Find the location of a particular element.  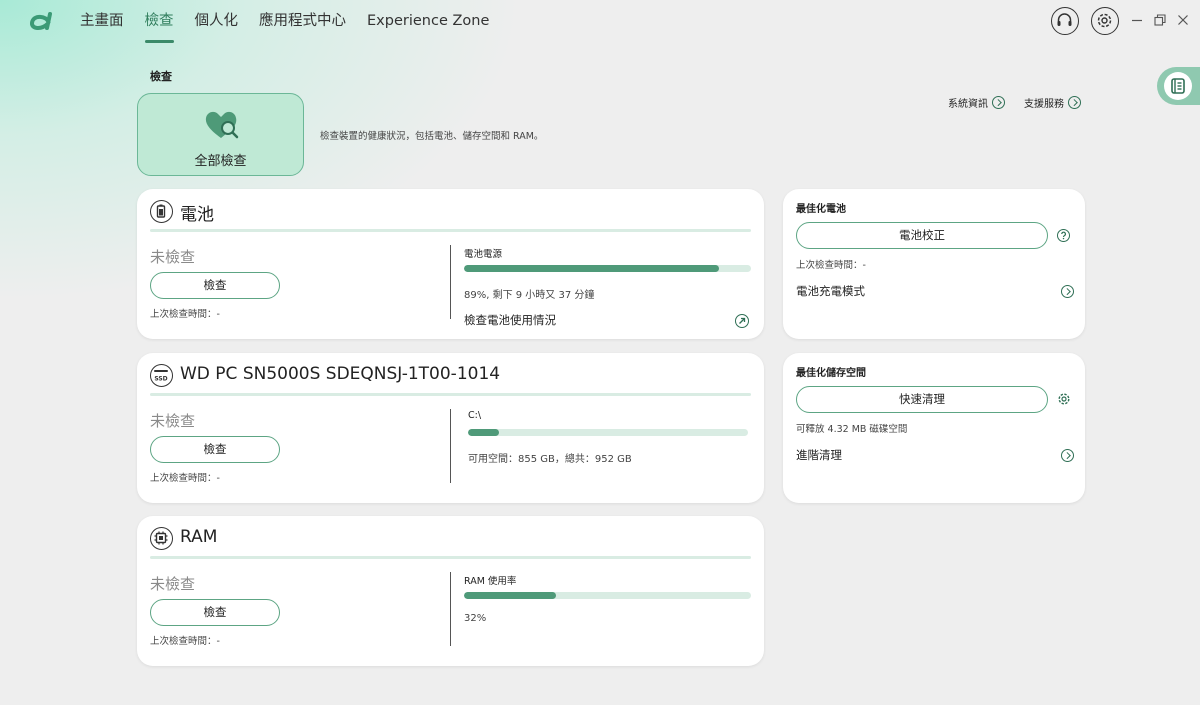

support-label: 支援服務 is located at coordinates (1044, 104).